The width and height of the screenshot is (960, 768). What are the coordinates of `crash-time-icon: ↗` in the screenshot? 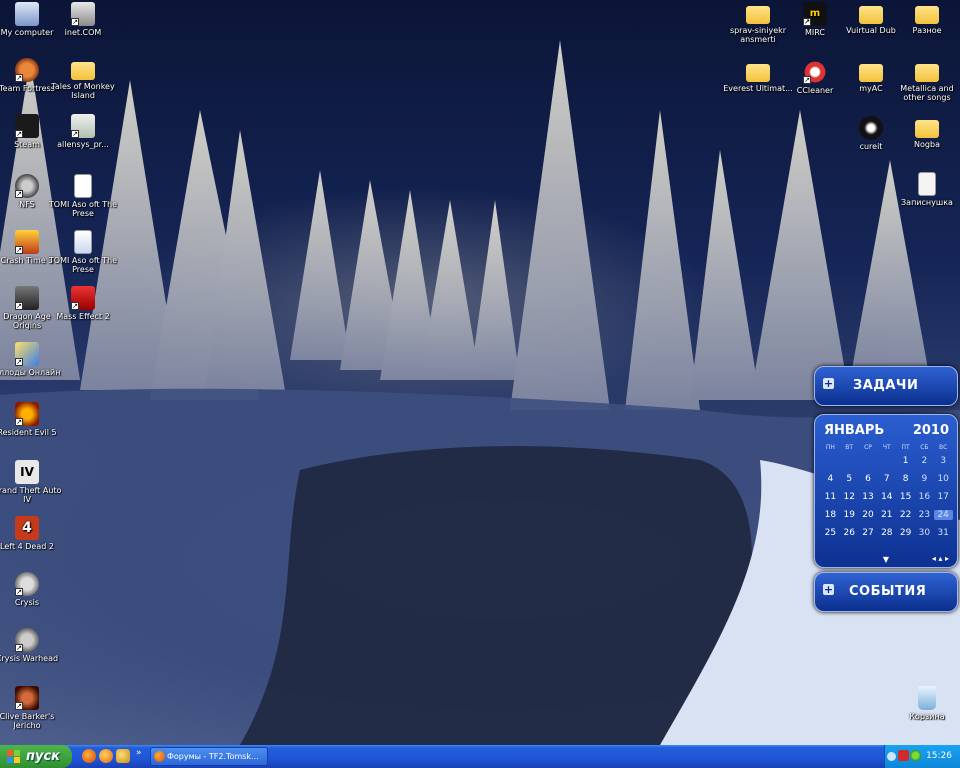 It's located at (27, 242).